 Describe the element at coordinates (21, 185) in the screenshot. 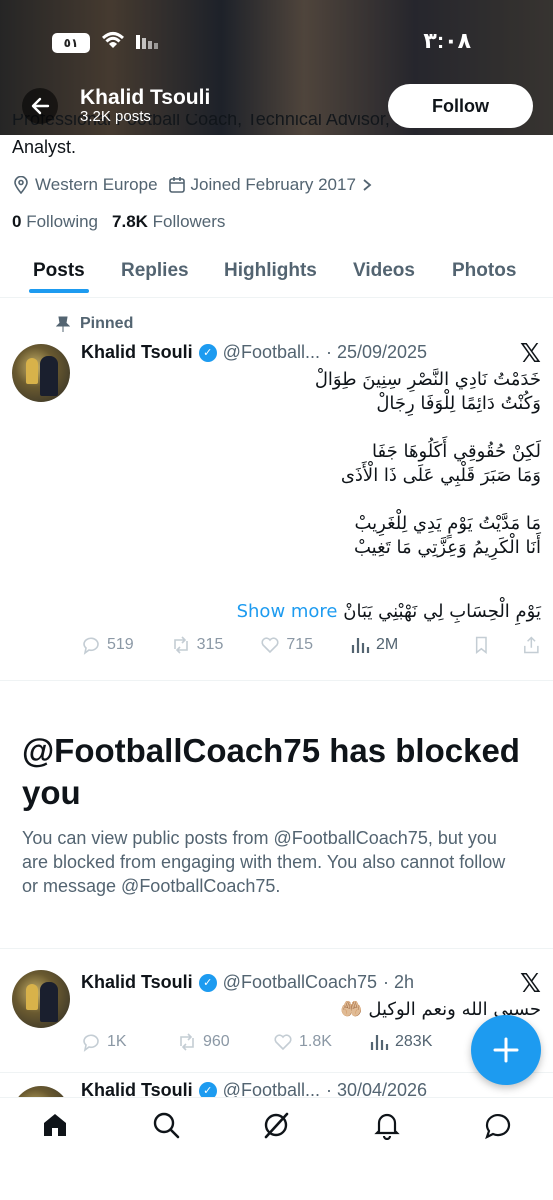

I see `location-icon` at that location.